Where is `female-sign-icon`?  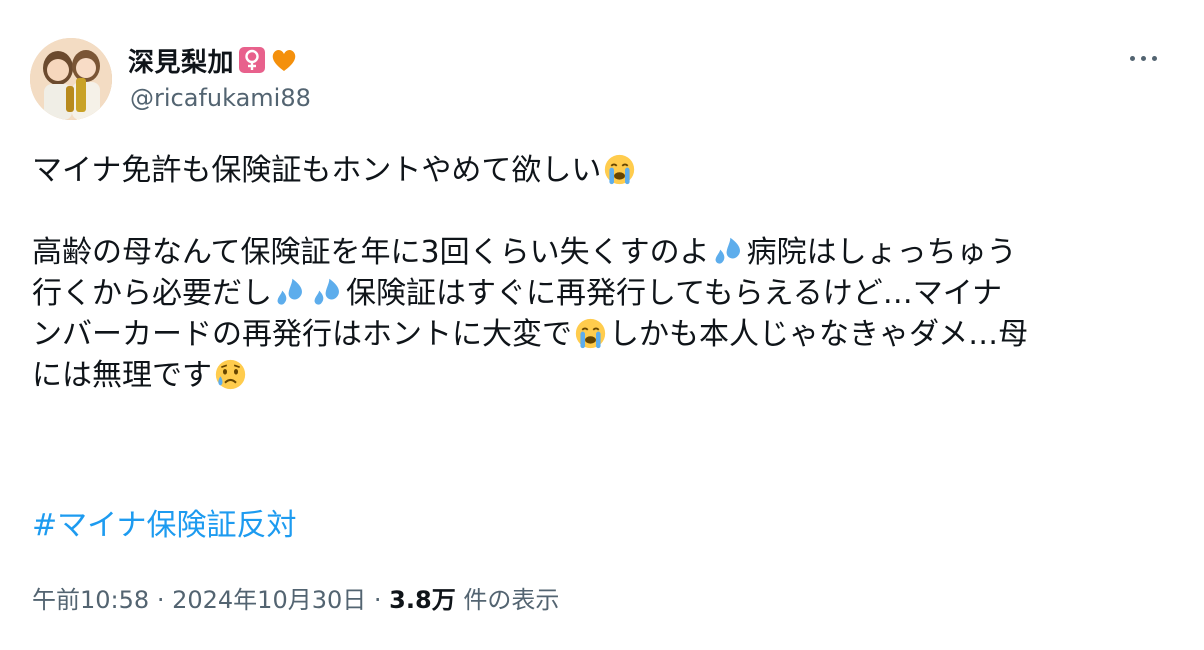
female-sign-icon is located at coordinates (252, 60).